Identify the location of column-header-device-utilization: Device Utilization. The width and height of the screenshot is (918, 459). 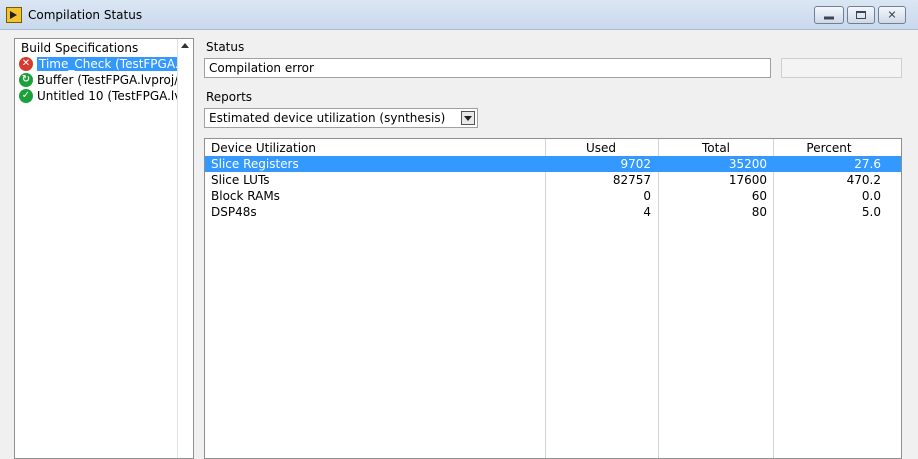
(376, 148).